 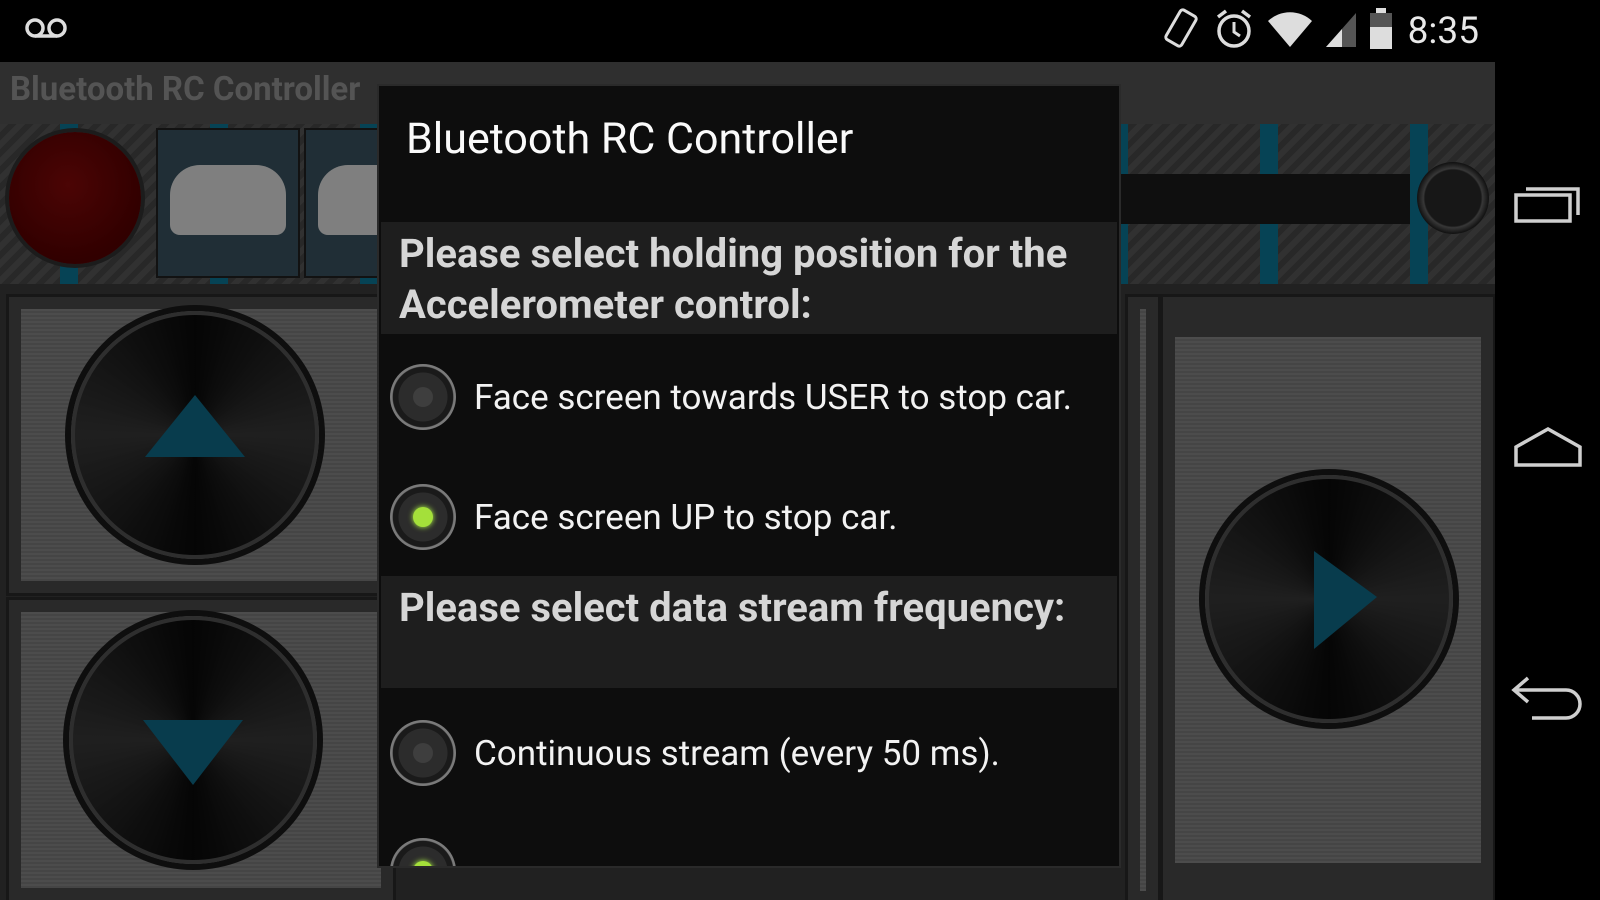 What do you see at coordinates (1234, 31) in the screenshot?
I see `alarm-icon` at bounding box center [1234, 31].